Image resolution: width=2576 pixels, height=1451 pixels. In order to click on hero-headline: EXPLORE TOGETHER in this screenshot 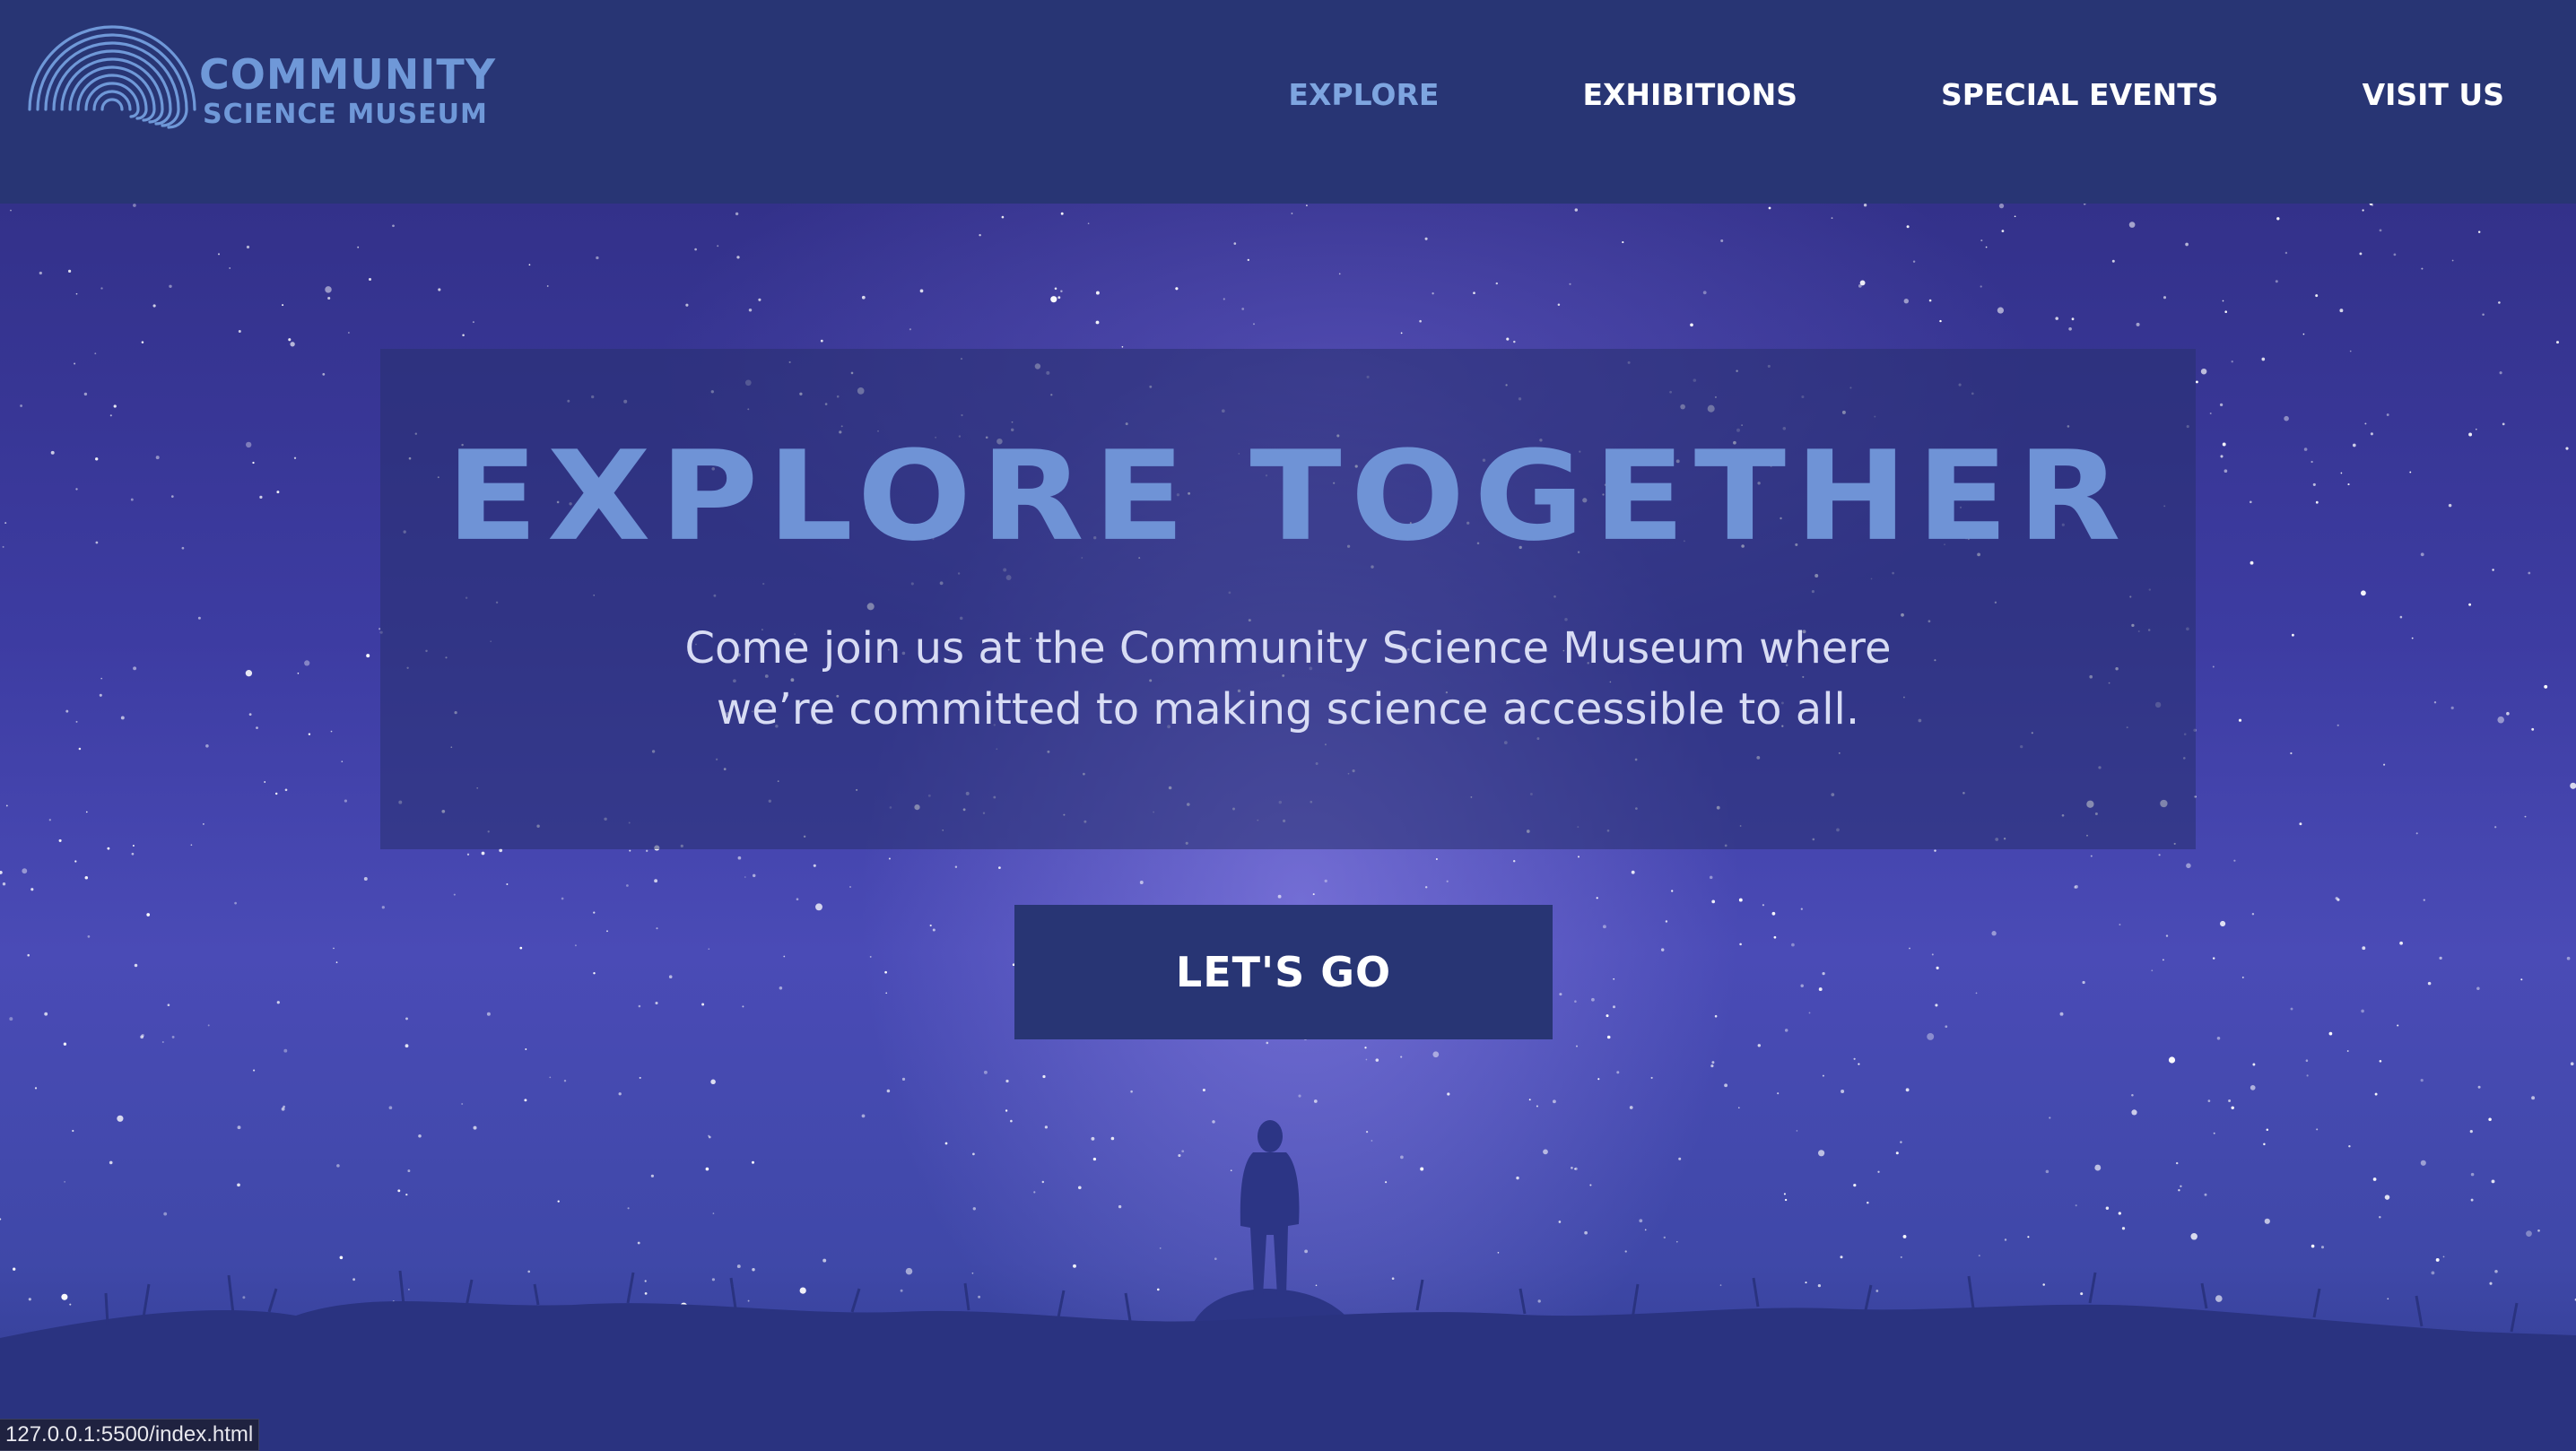, I will do `click(1288, 496)`.